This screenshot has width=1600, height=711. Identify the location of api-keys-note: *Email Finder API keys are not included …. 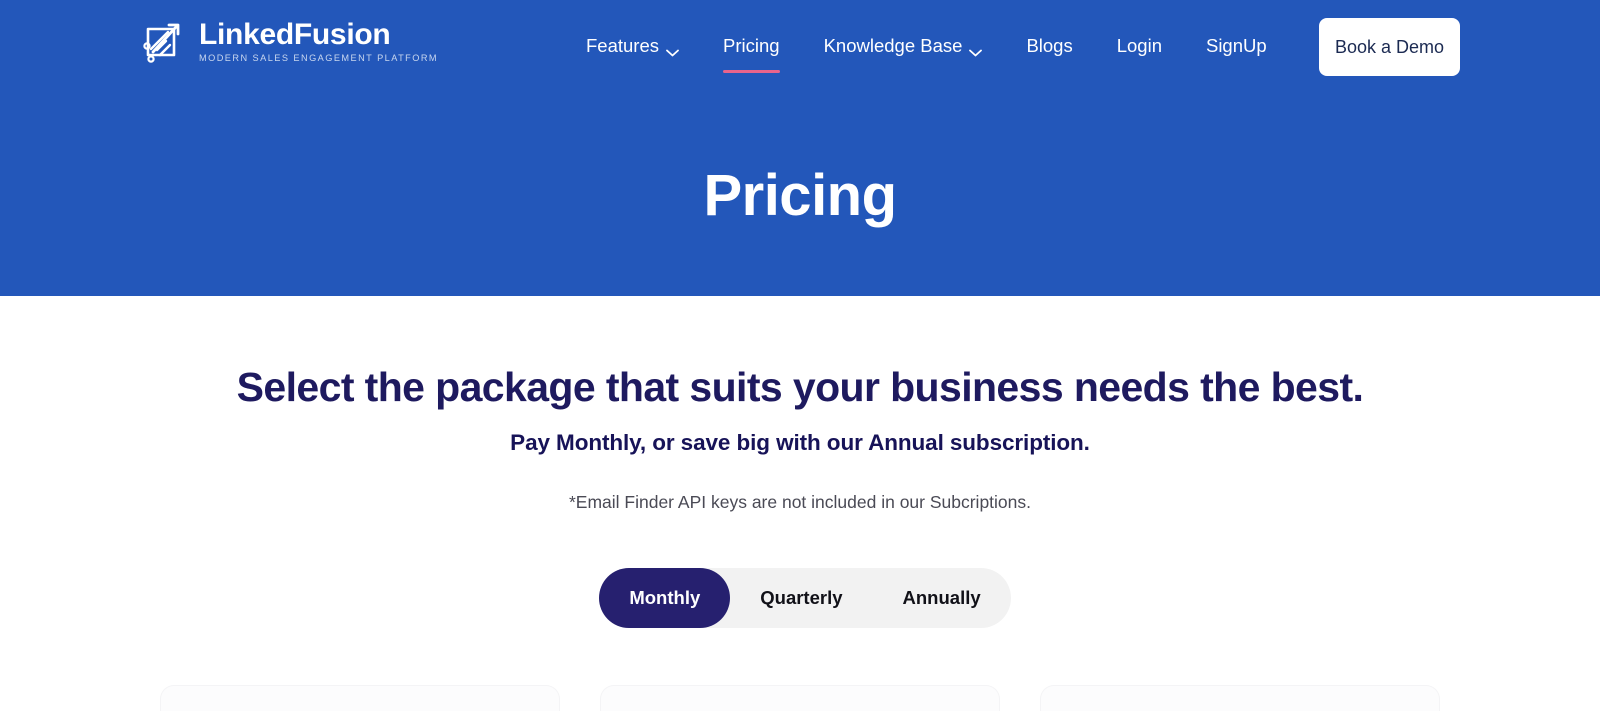
(800, 502).